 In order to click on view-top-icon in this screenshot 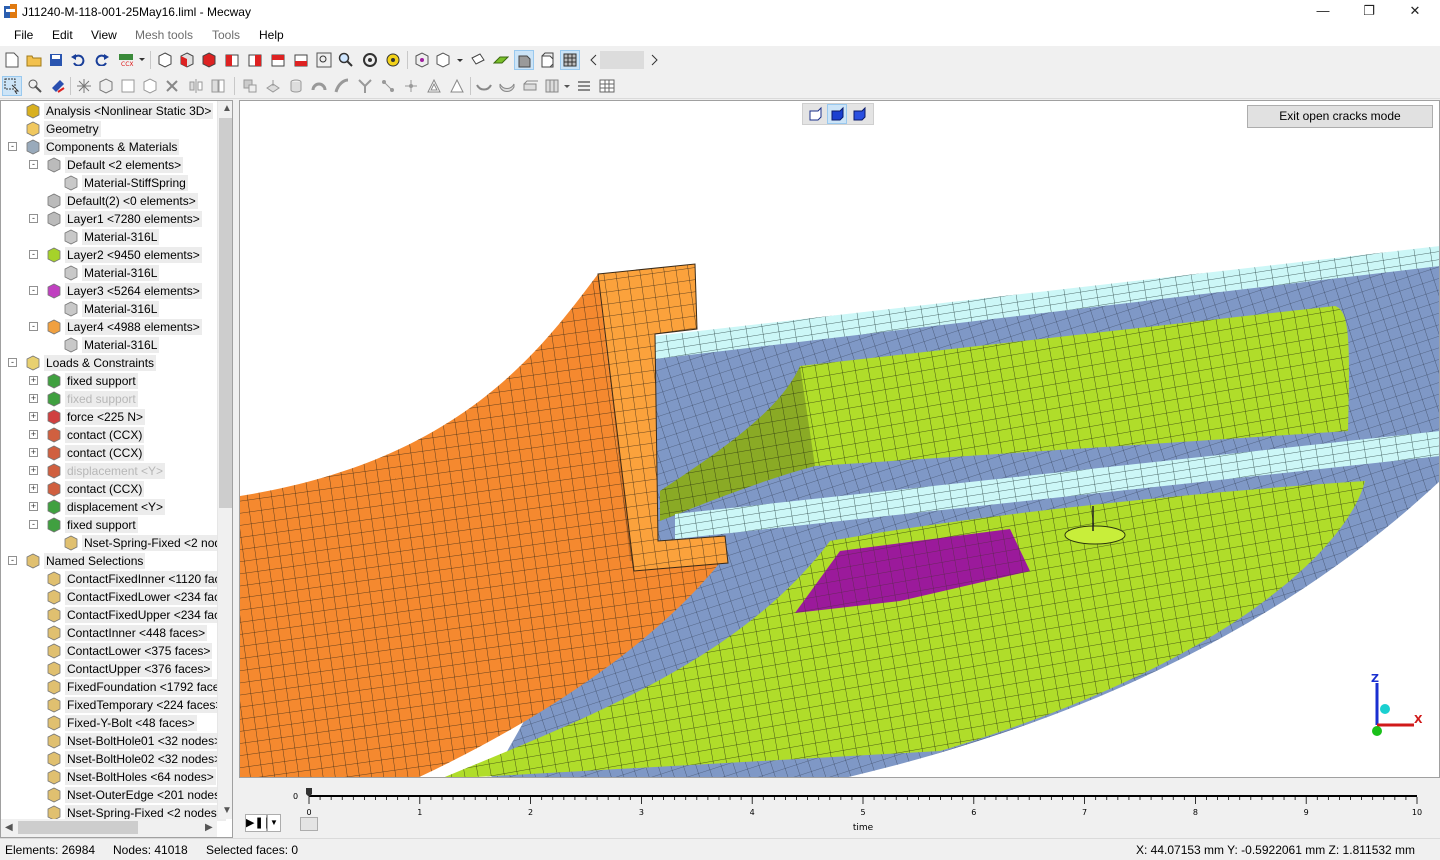, I will do `click(278, 60)`.